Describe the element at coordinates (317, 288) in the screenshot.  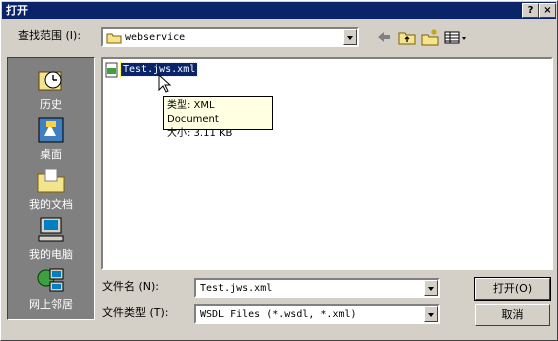
I see `filename-input: Test.jws.xml` at that location.